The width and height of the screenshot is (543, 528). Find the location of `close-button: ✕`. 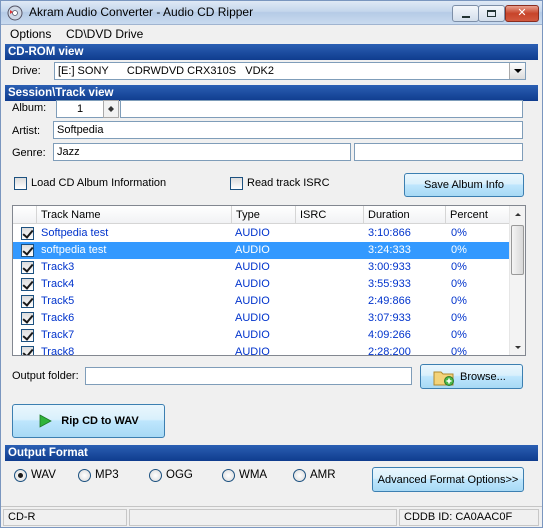

close-button: ✕ is located at coordinates (522, 13).